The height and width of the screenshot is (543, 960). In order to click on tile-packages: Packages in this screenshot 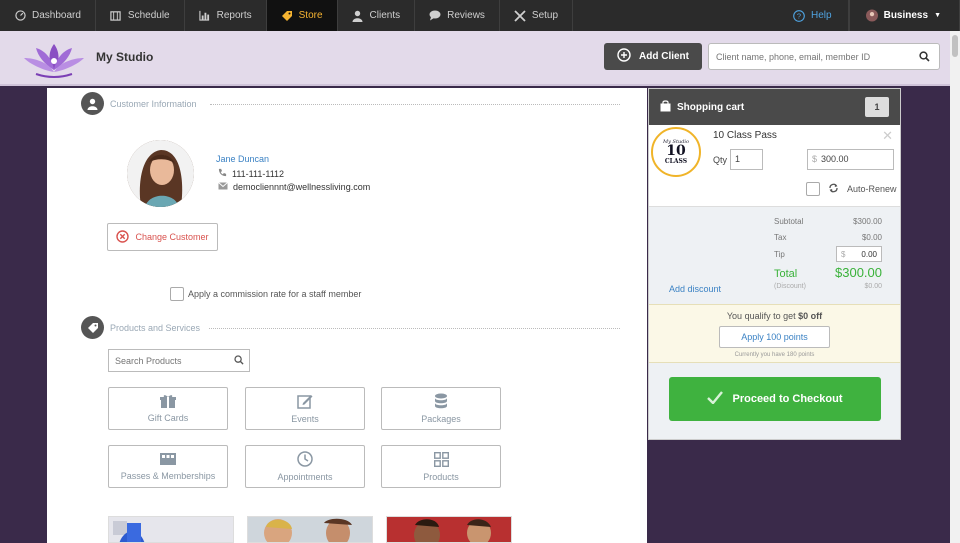, I will do `click(441, 408)`.